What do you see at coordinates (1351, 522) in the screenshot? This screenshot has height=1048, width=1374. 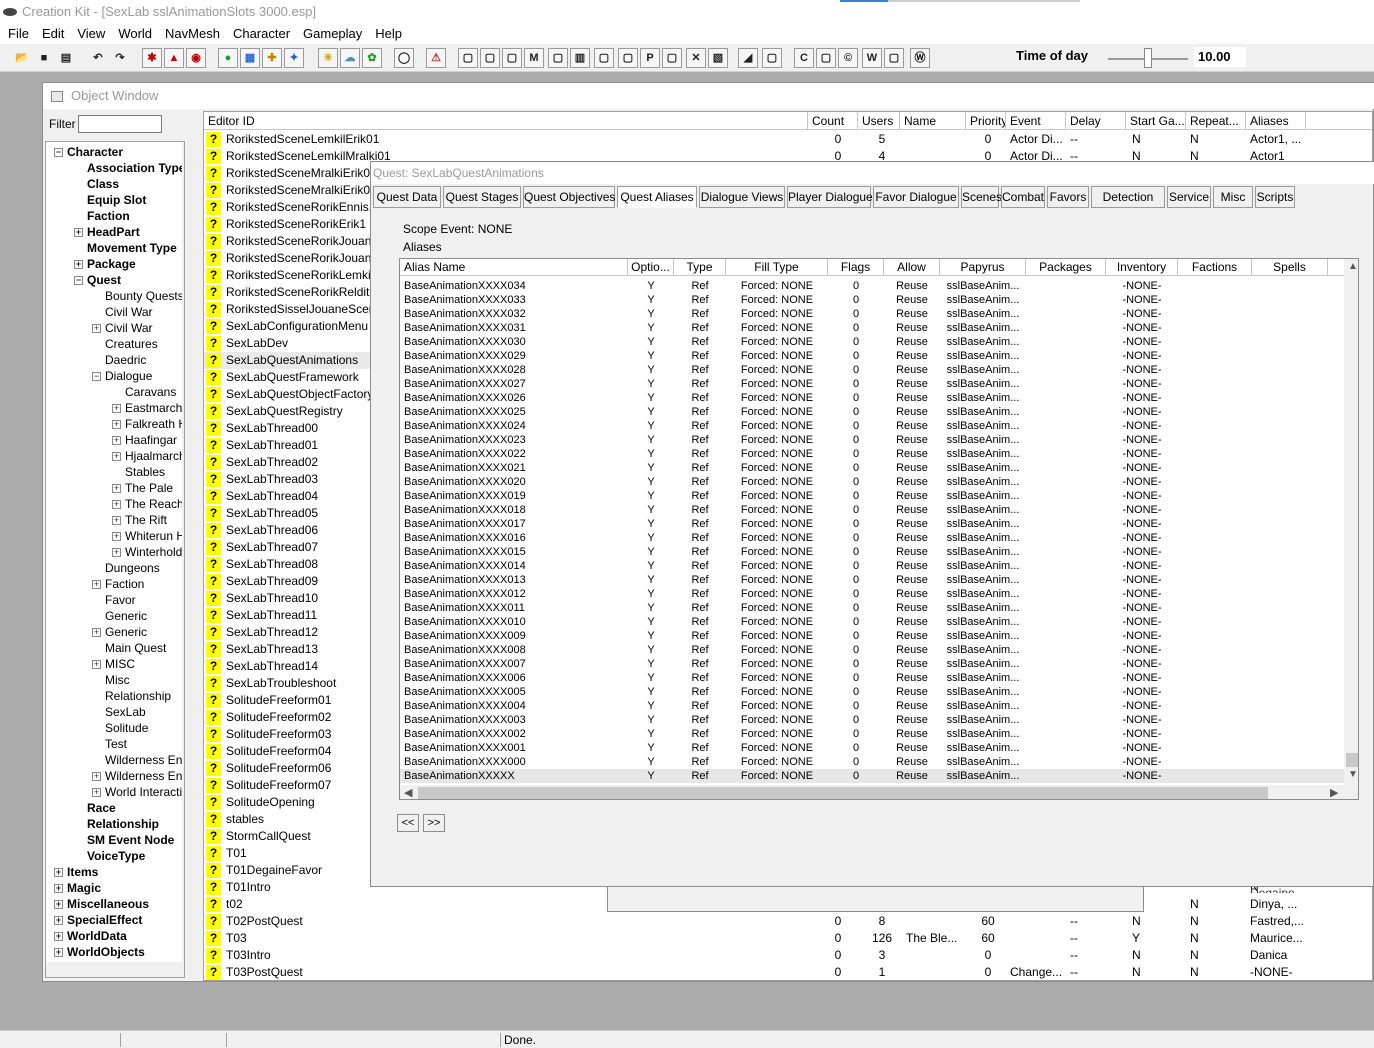 I see `aliases-vertical-scrollbar: ▲ ▼` at bounding box center [1351, 522].